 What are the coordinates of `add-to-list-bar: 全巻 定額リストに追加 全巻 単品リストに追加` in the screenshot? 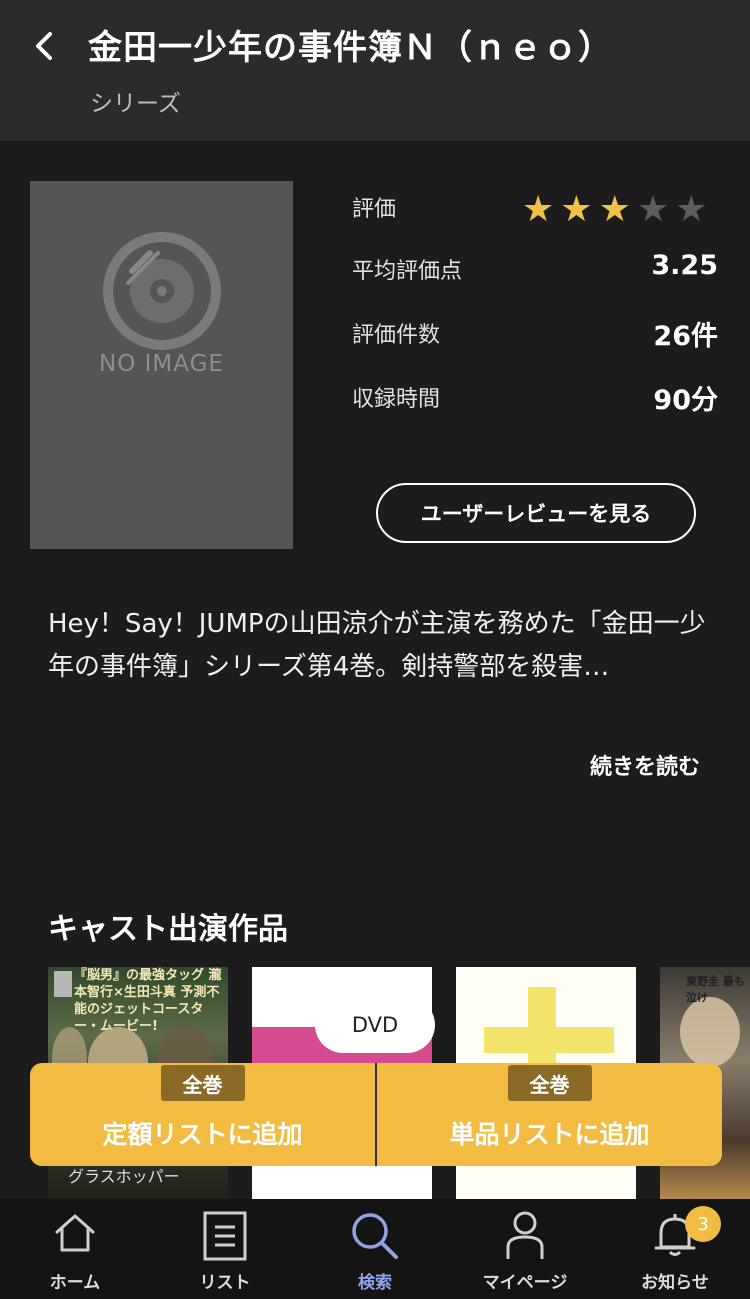 It's located at (376, 1114).